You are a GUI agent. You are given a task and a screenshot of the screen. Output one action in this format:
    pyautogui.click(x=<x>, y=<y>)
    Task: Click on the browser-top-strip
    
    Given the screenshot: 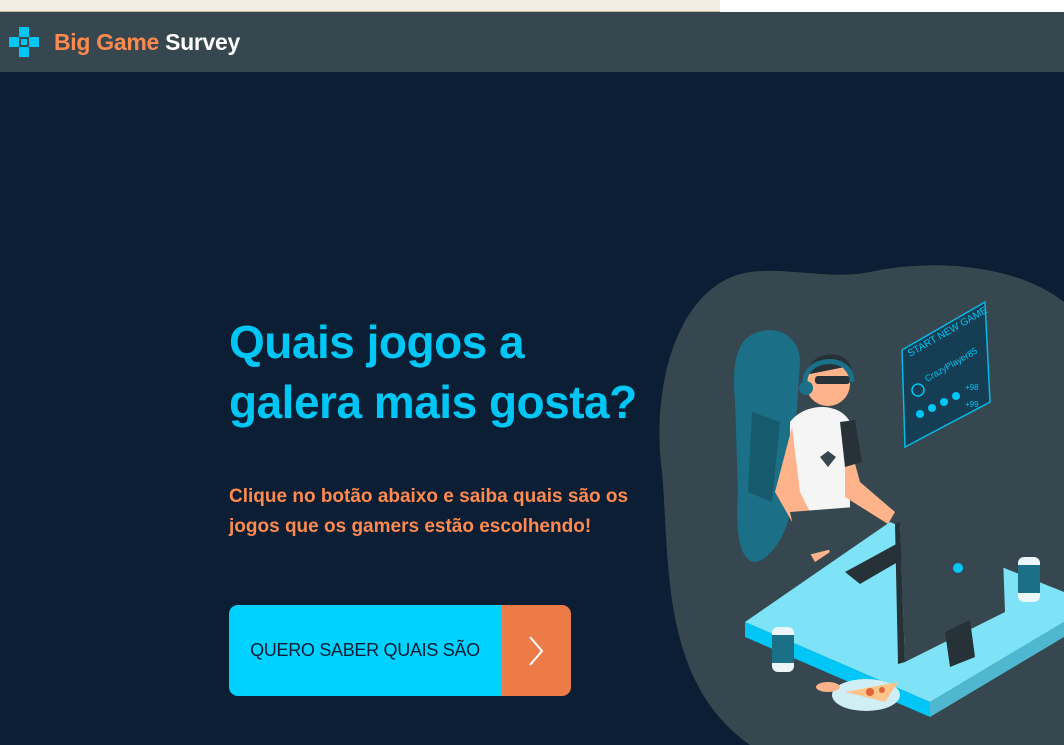 What is the action you would take?
    pyautogui.click(x=360, y=6)
    